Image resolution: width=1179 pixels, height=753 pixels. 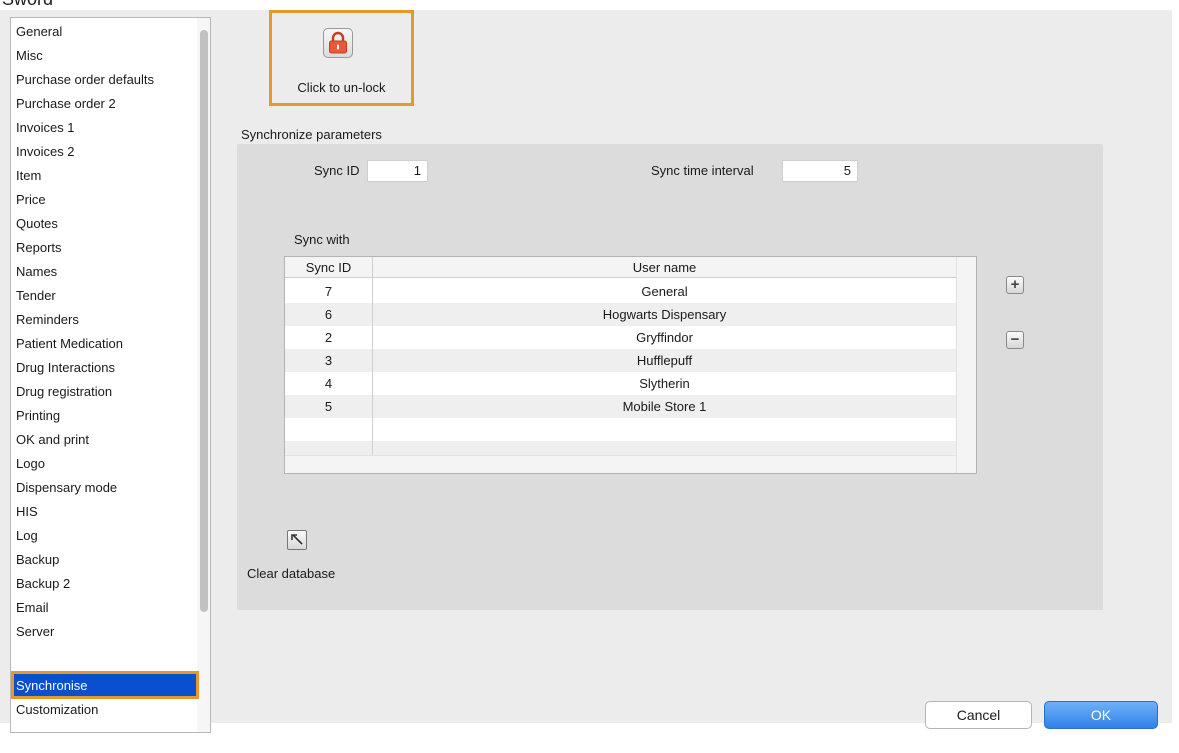 I want to click on column-divider, so click(x=372, y=365).